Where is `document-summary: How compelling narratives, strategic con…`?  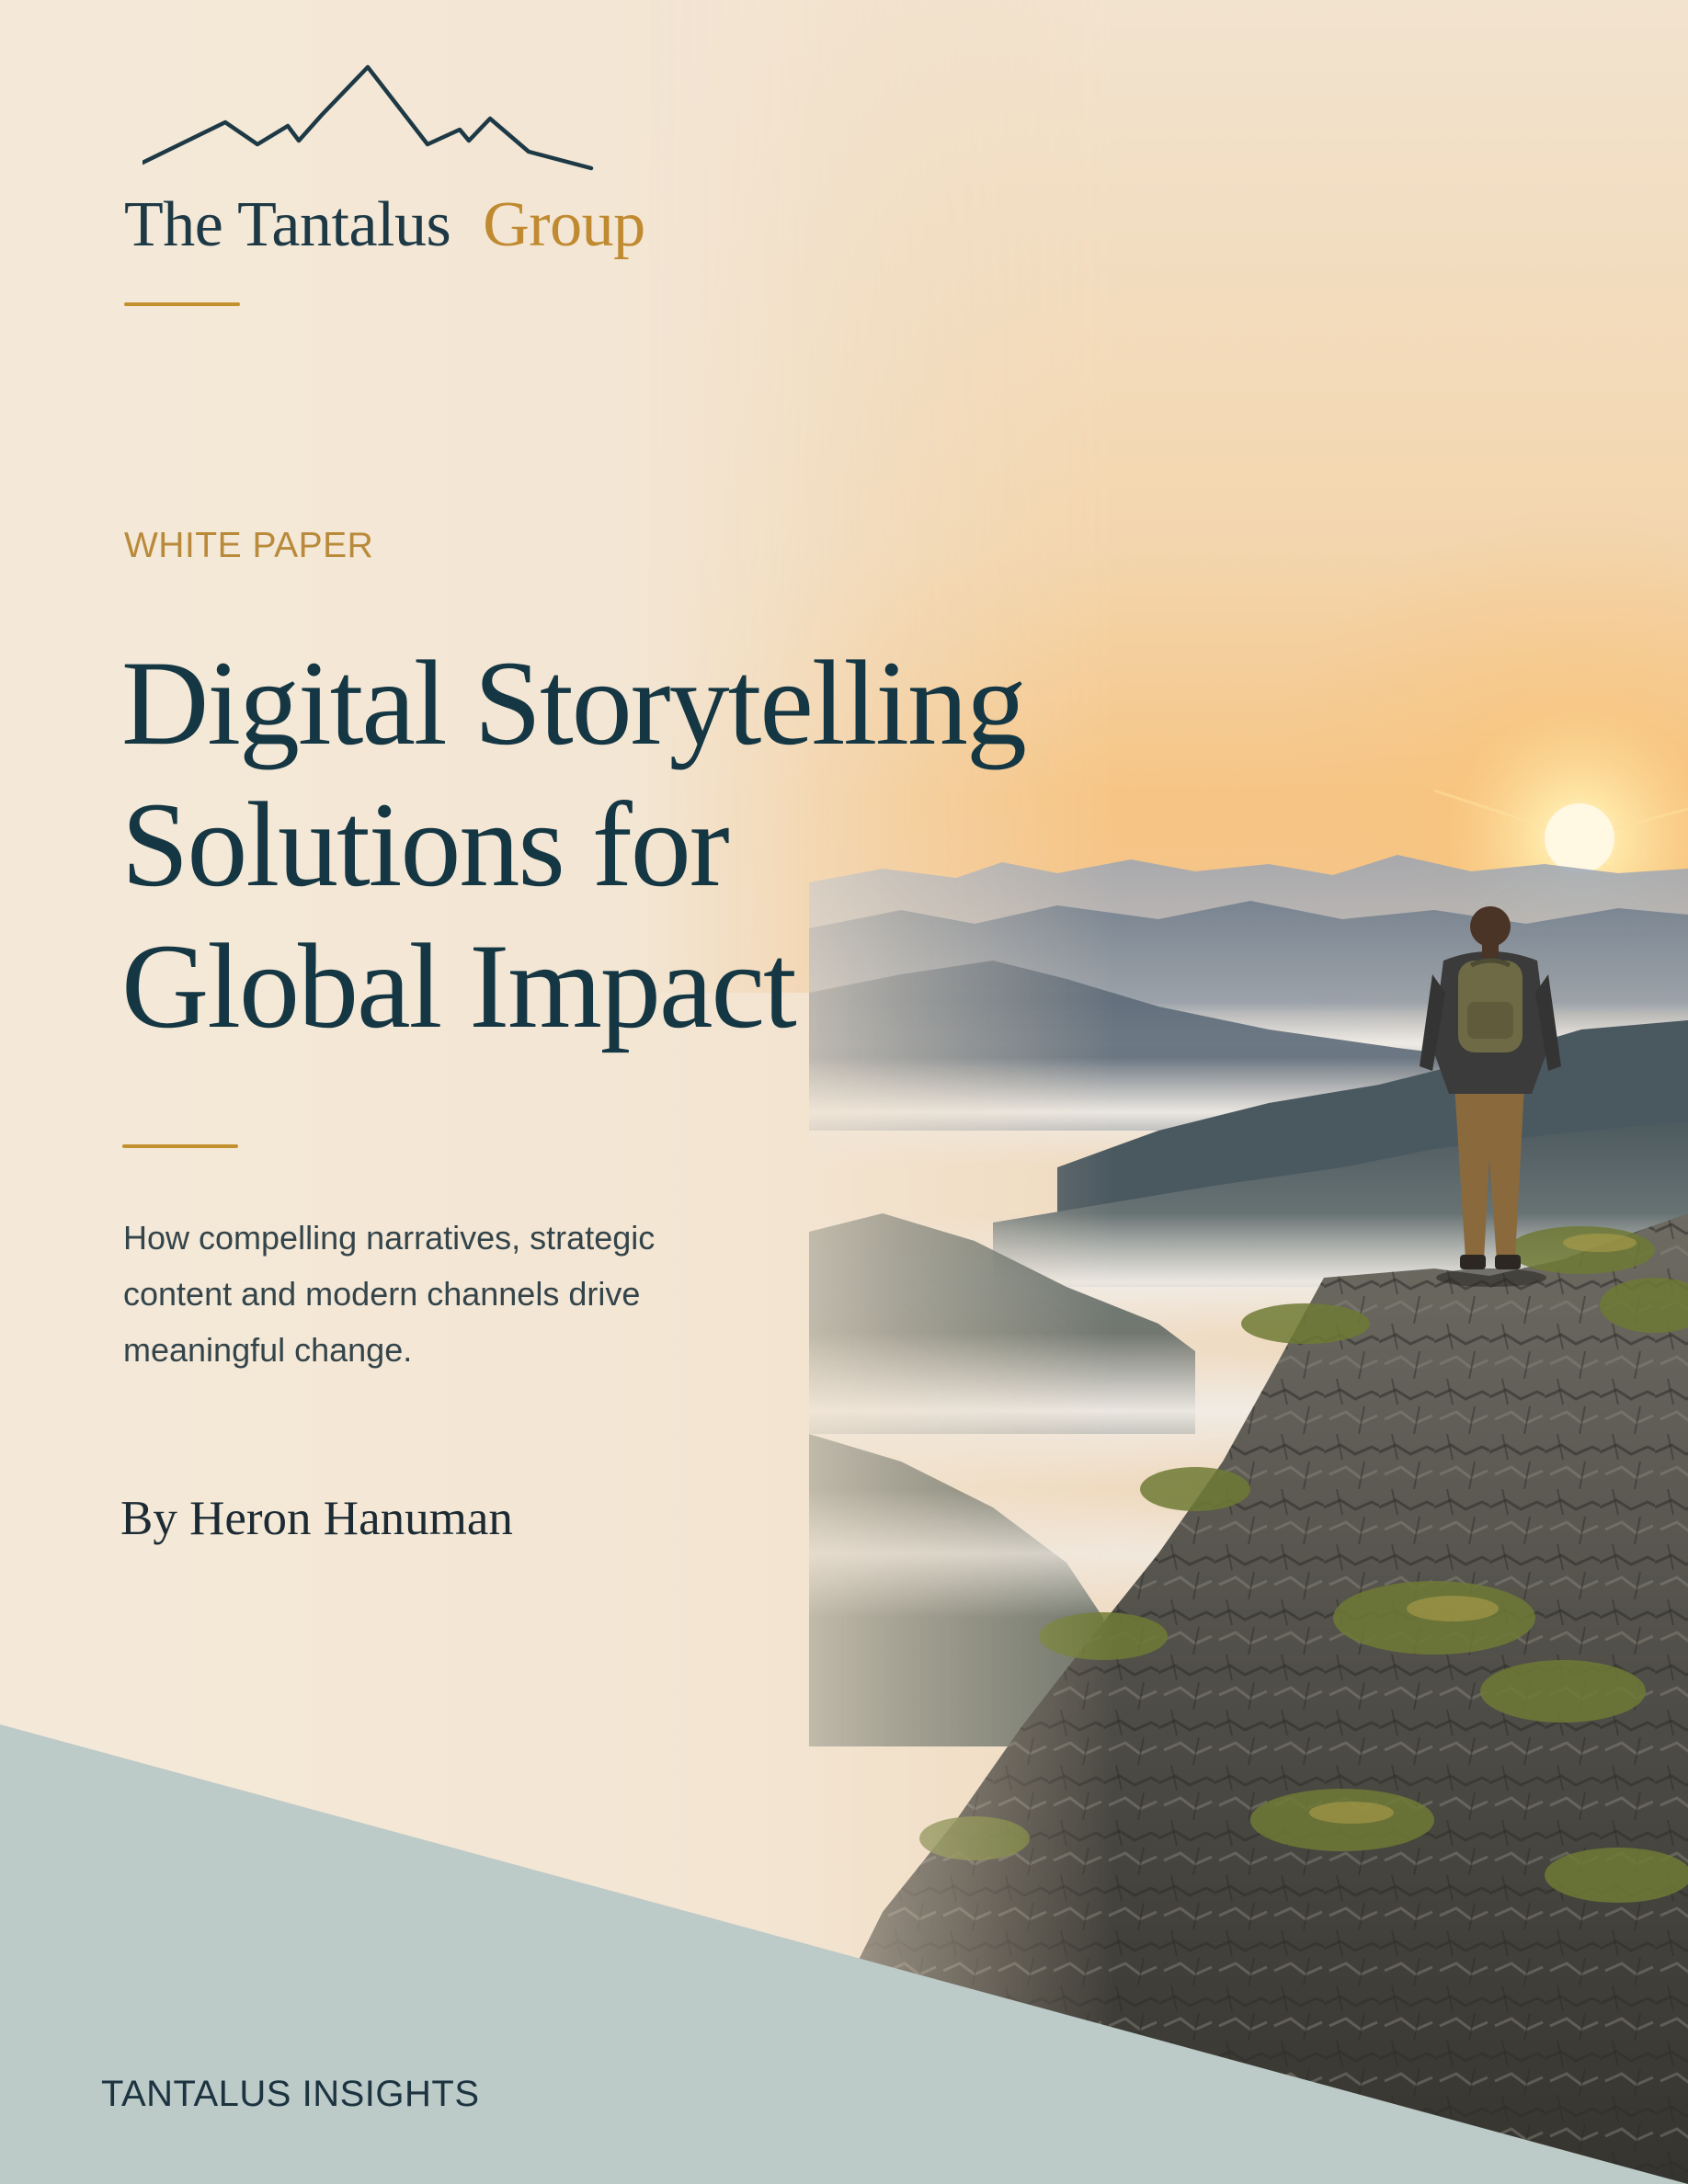 document-summary: How compelling narratives, strategic con… is located at coordinates (481, 1294).